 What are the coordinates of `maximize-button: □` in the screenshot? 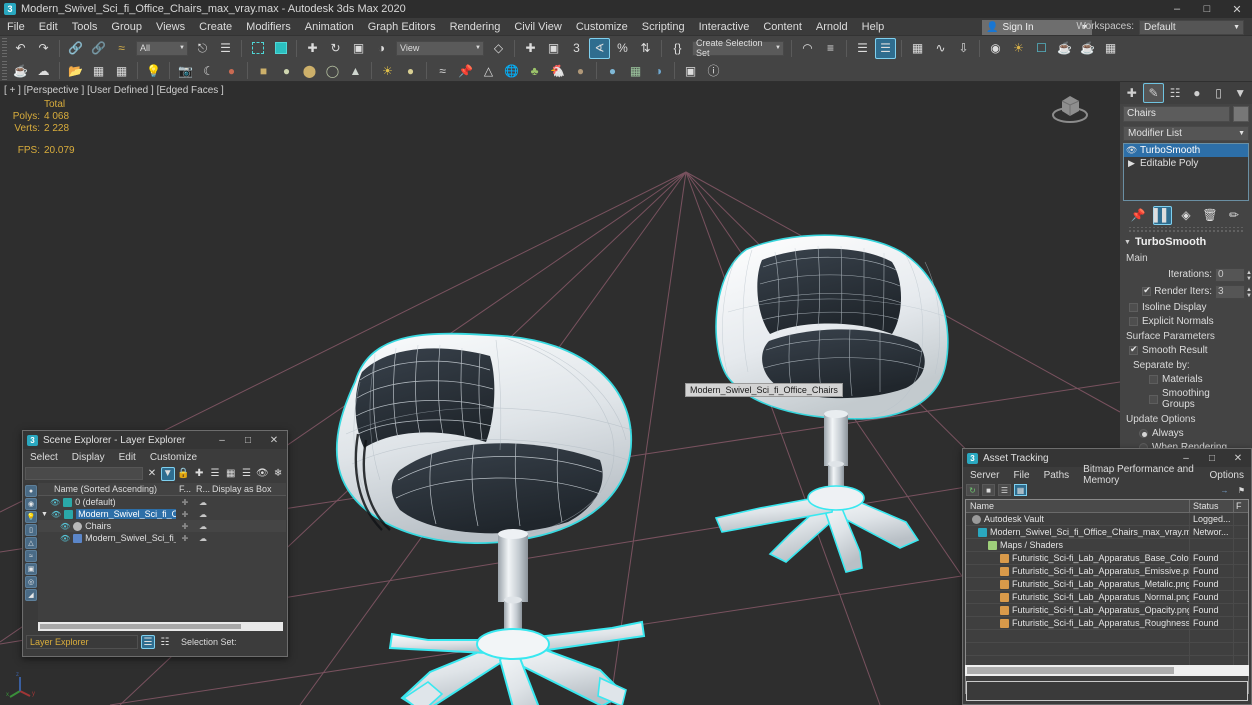 It's located at (1207, 9).